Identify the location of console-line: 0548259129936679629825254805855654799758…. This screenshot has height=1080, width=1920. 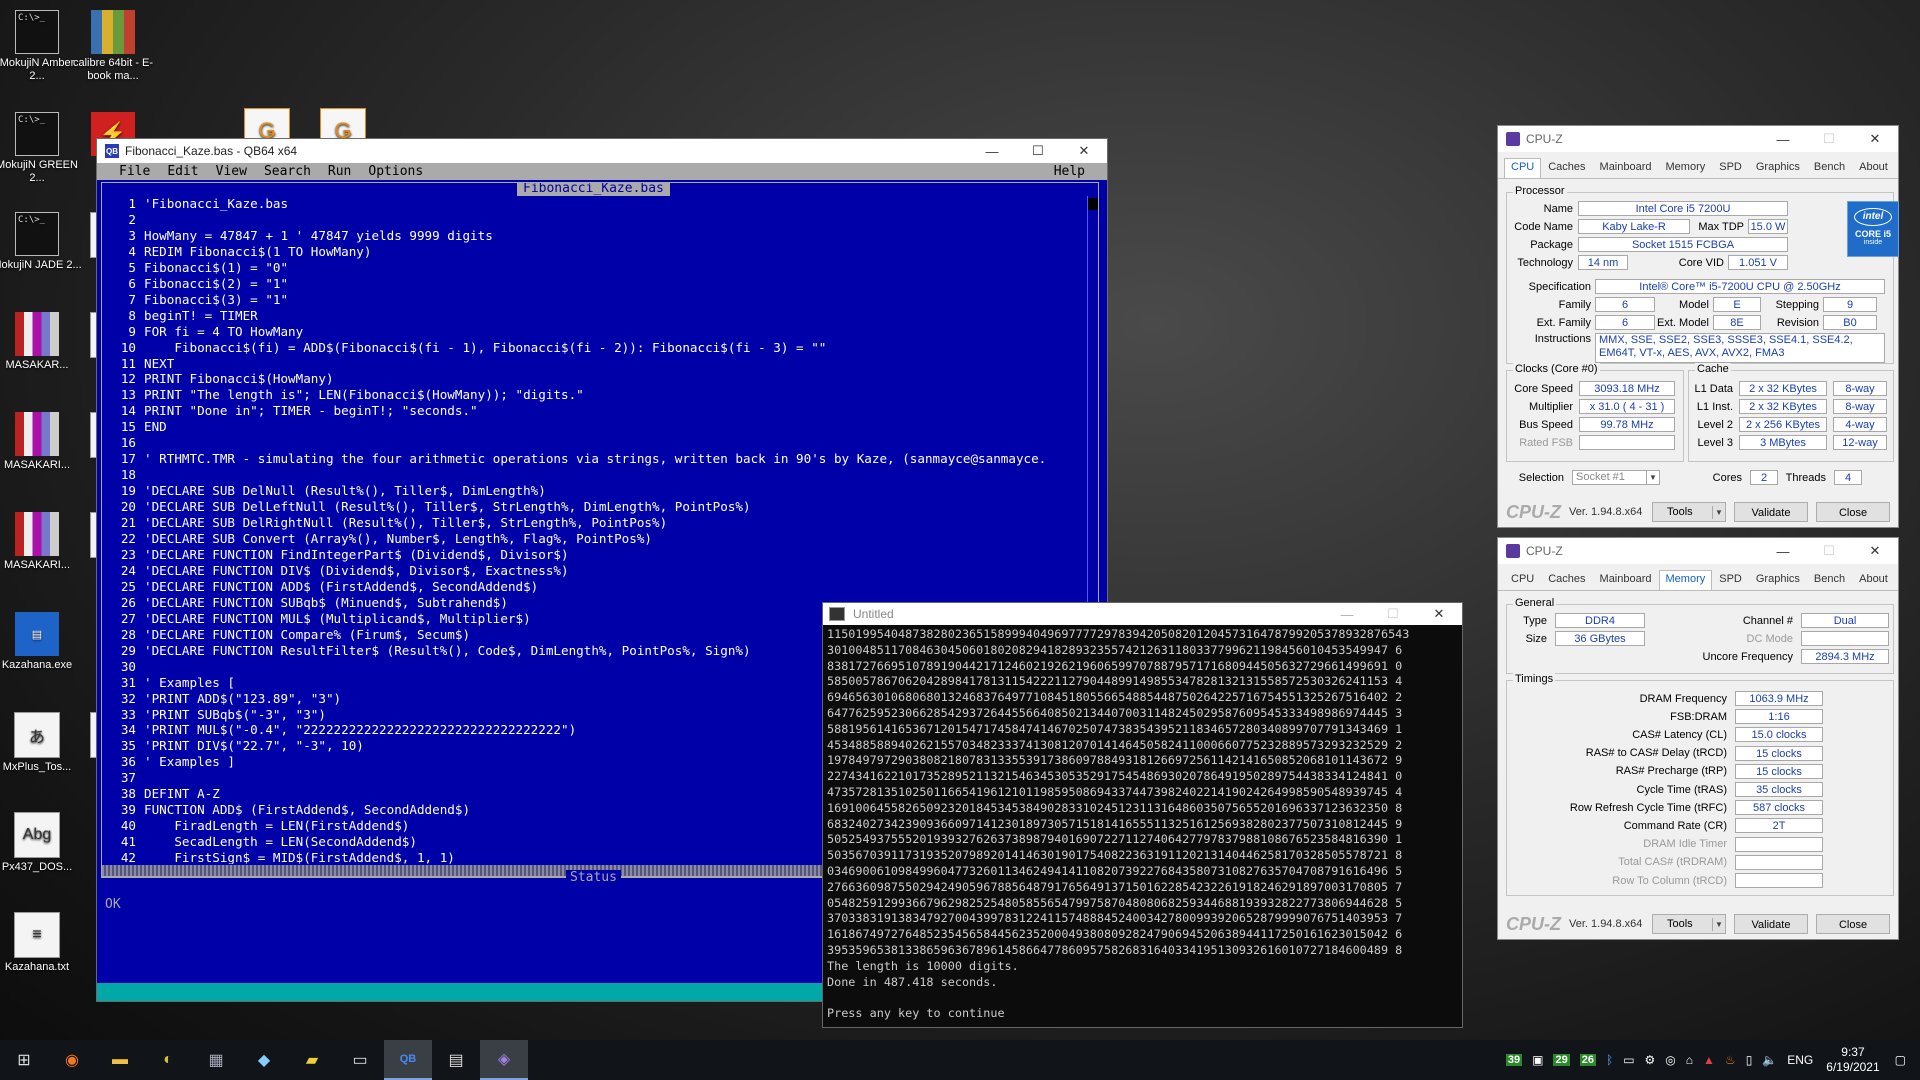
(1115, 902).